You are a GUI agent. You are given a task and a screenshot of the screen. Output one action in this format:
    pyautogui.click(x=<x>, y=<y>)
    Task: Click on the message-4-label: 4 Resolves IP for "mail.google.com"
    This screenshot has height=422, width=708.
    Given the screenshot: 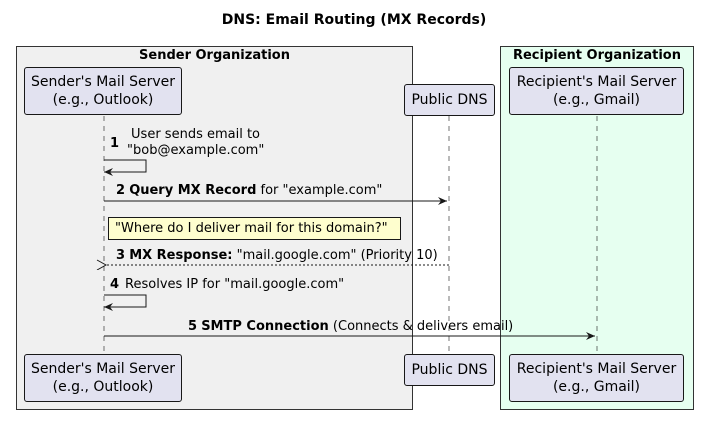 What is the action you would take?
    pyautogui.click(x=227, y=285)
    